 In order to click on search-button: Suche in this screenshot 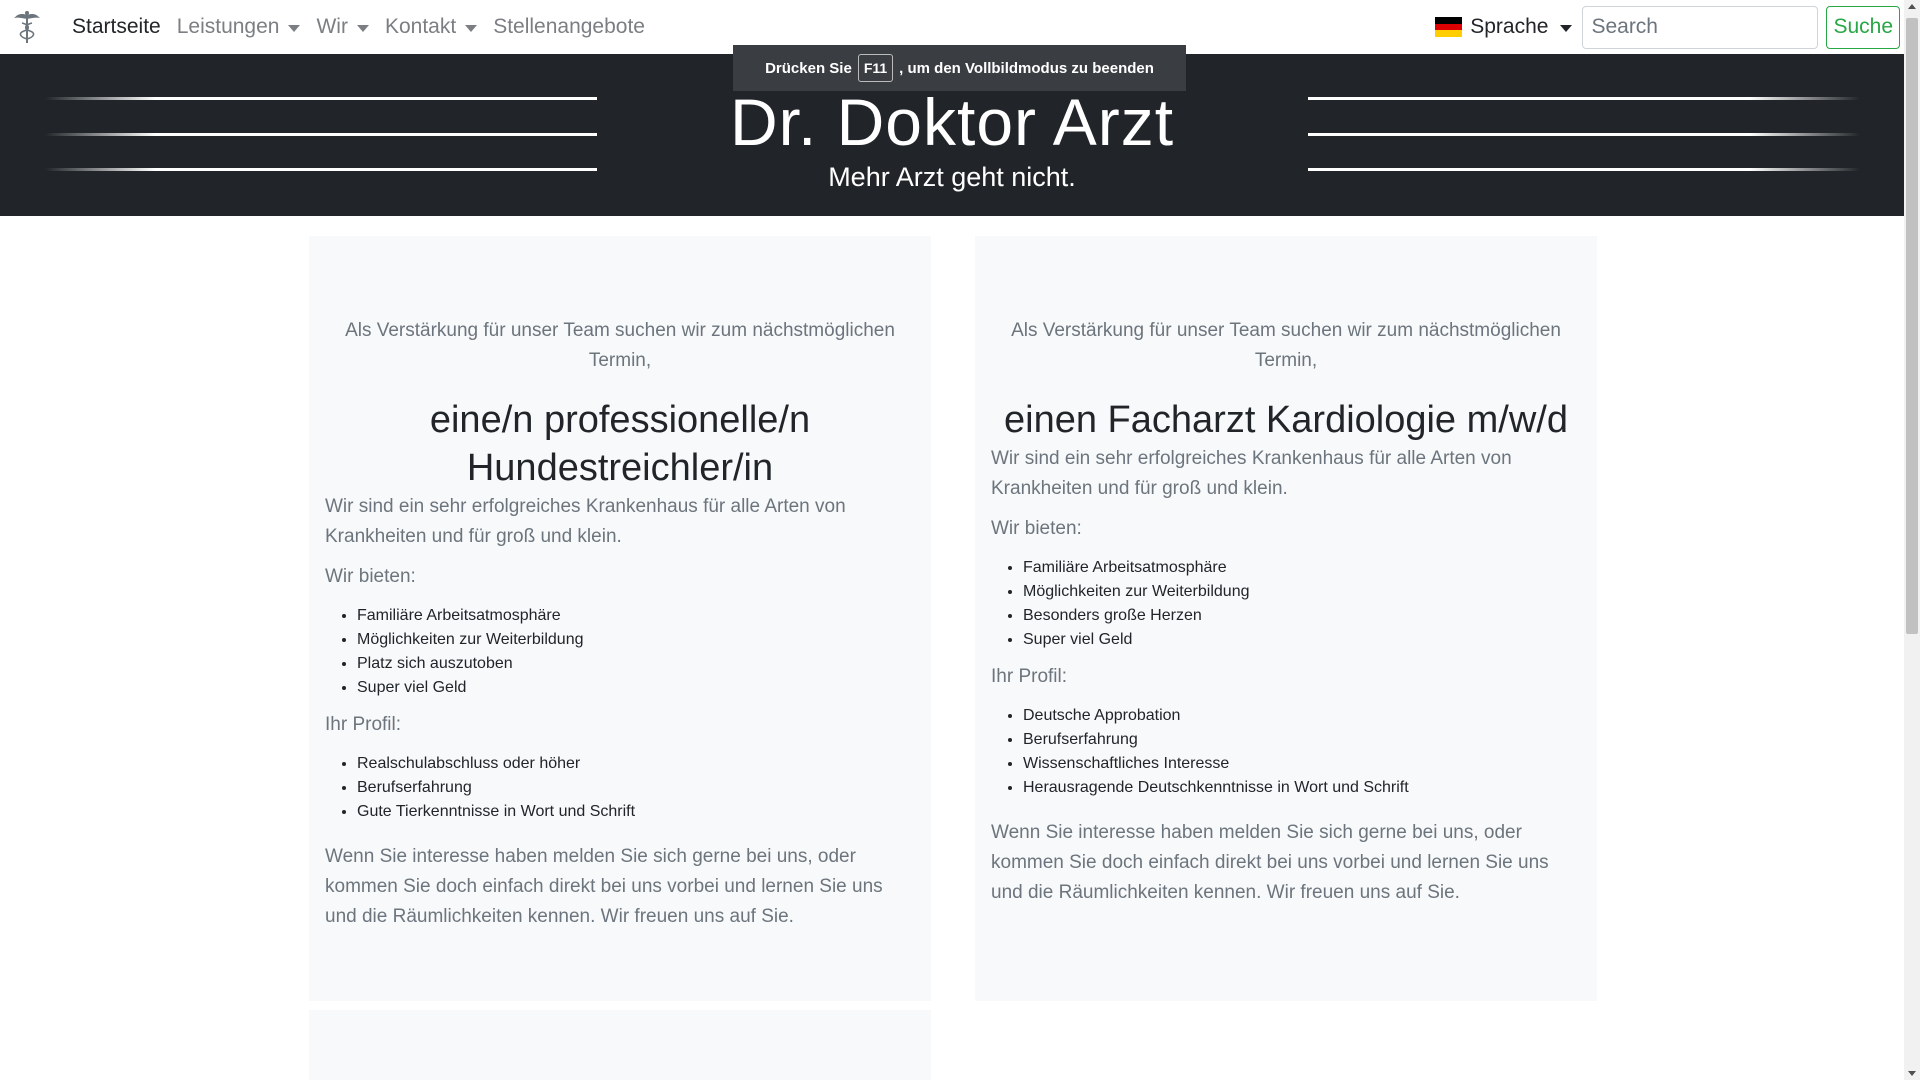, I will do `click(1863, 27)`.